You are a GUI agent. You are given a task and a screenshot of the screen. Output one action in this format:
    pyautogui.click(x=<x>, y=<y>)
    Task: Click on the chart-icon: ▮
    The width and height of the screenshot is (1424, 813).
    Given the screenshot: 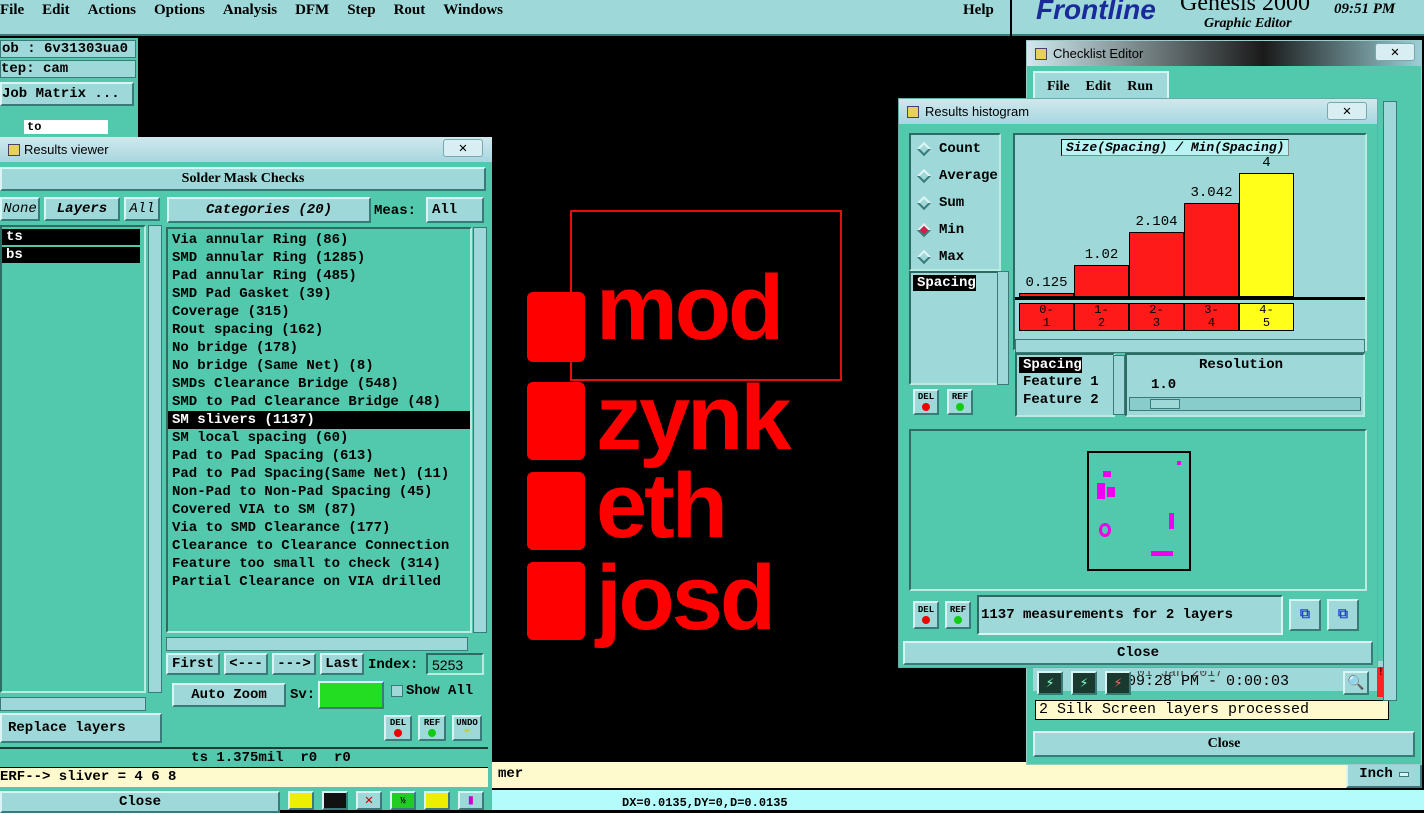 What is the action you would take?
    pyautogui.click(x=471, y=800)
    